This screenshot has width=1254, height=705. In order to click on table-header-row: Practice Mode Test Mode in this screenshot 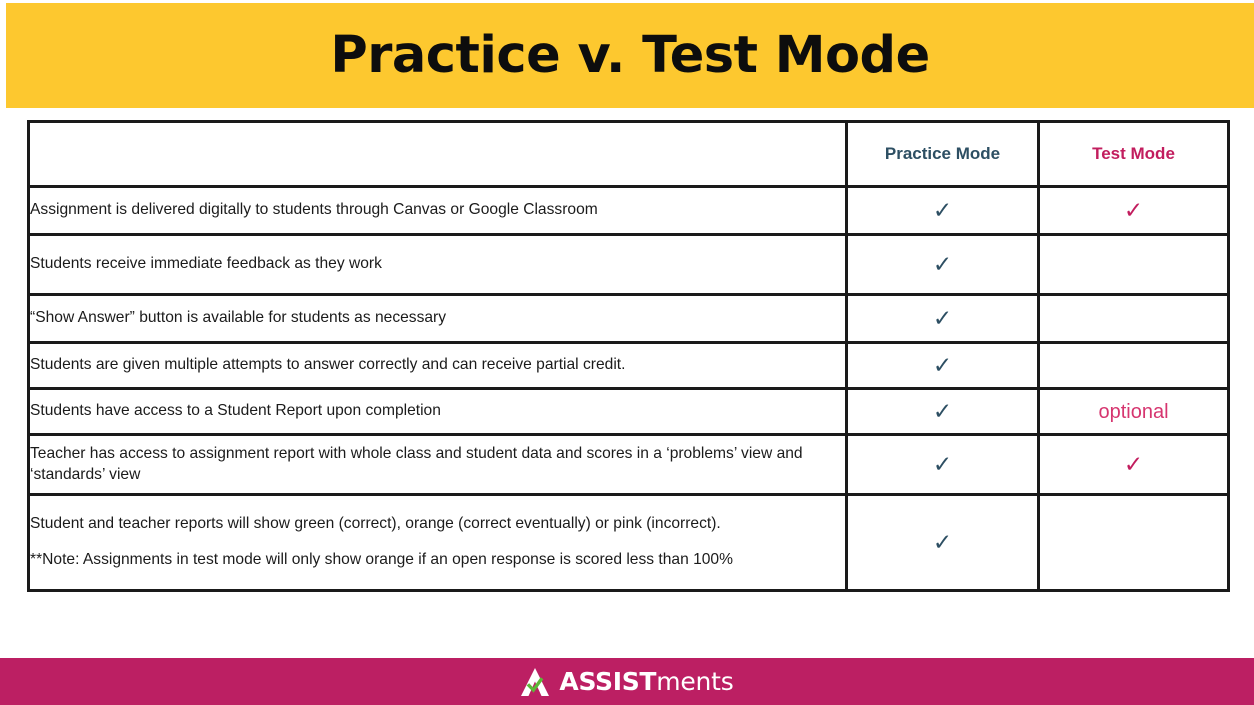, I will do `click(628, 154)`.